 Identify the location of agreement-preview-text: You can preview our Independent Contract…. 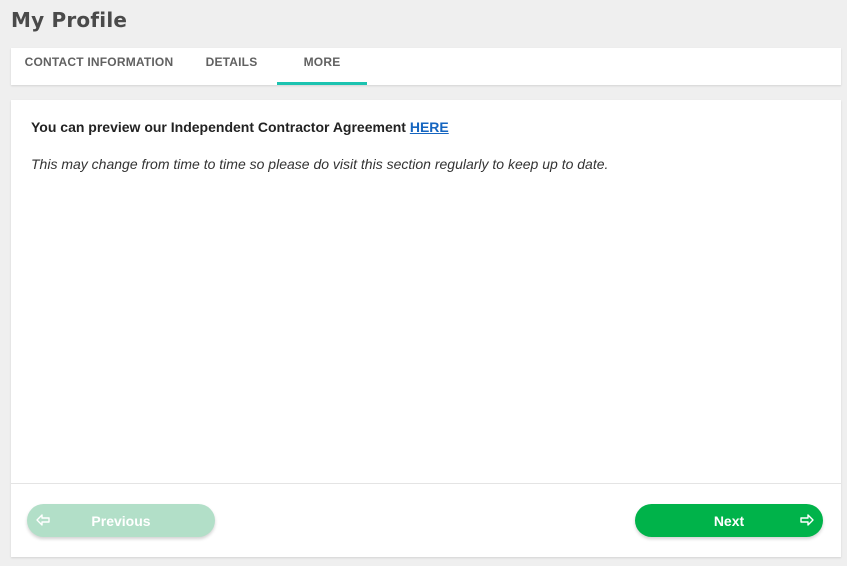
(240, 127).